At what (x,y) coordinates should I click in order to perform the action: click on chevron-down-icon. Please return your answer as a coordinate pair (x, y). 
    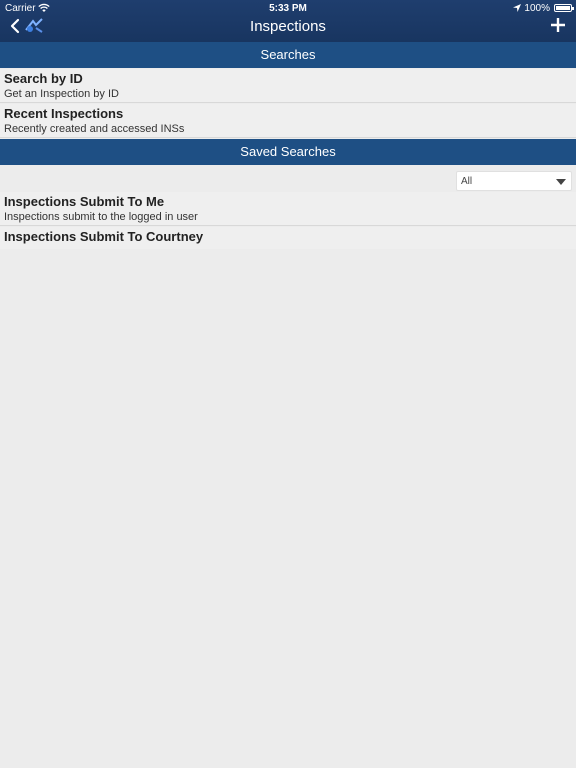
    Looking at the image, I should click on (561, 182).